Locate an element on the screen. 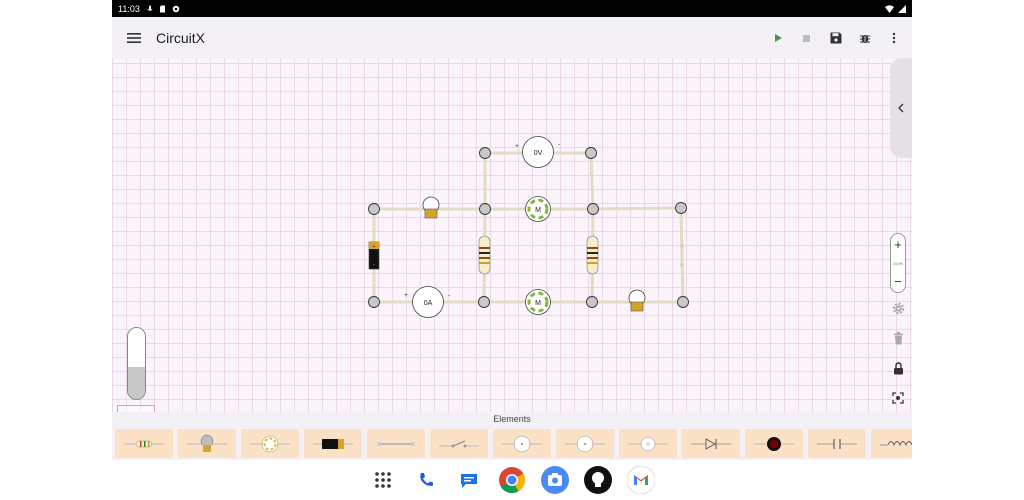 The height and width of the screenshot is (500, 1024). app-drawer-button is located at coordinates (383, 480).